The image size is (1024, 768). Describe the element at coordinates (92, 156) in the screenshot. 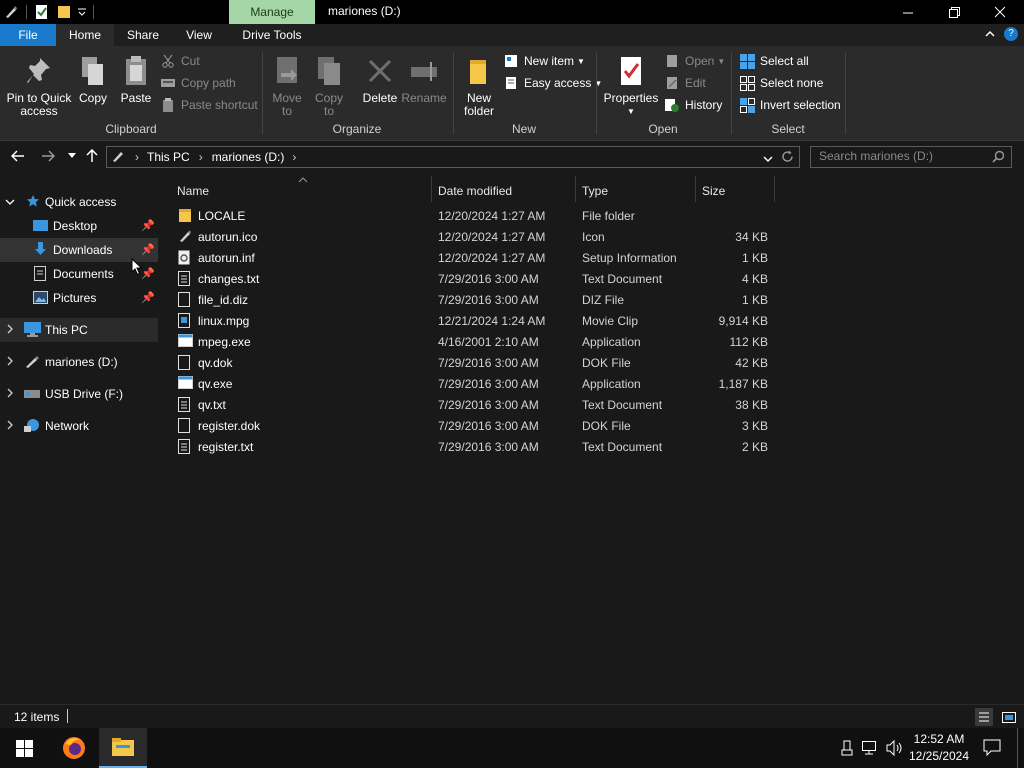

I see `up-button` at that location.